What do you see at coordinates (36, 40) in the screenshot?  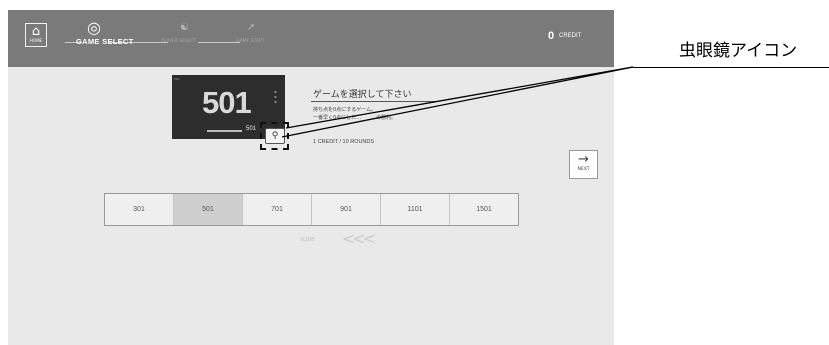 I see `home-label: HOME` at bounding box center [36, 40].